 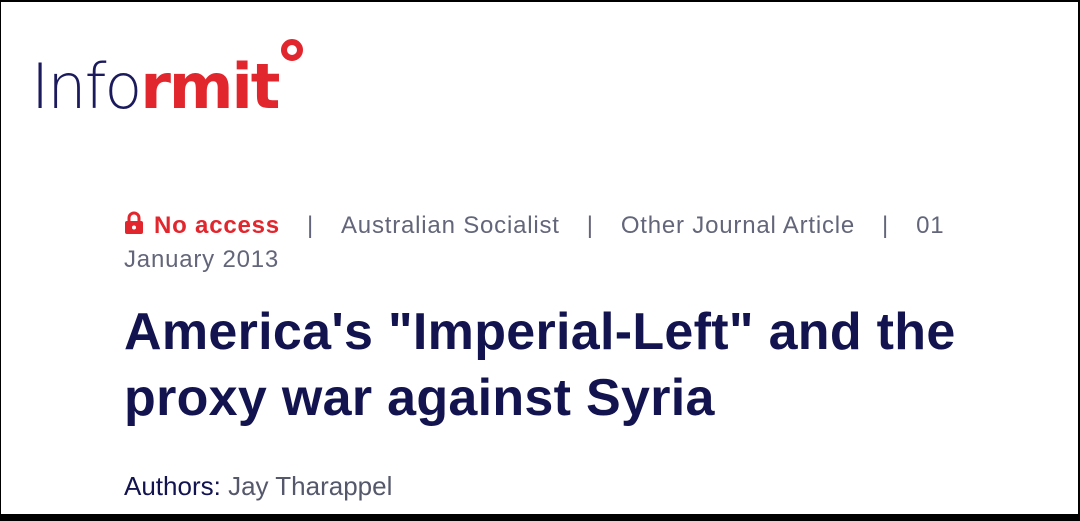 I want to click on logo-wordmark: Informit, so click(x=155, y=87).